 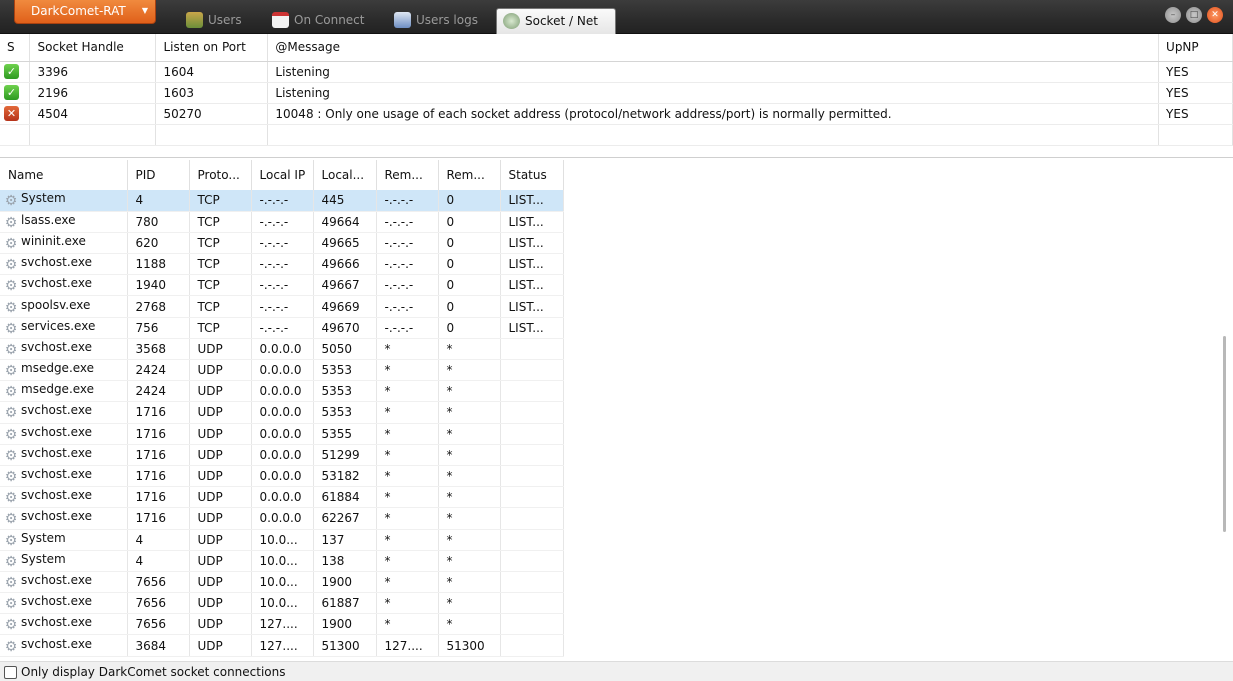 What do you see at coordinates (85, 12) in the screenshot?
I see `app-menu-button: DarkComet-RAT ▼` at bounding box center [85, 12].